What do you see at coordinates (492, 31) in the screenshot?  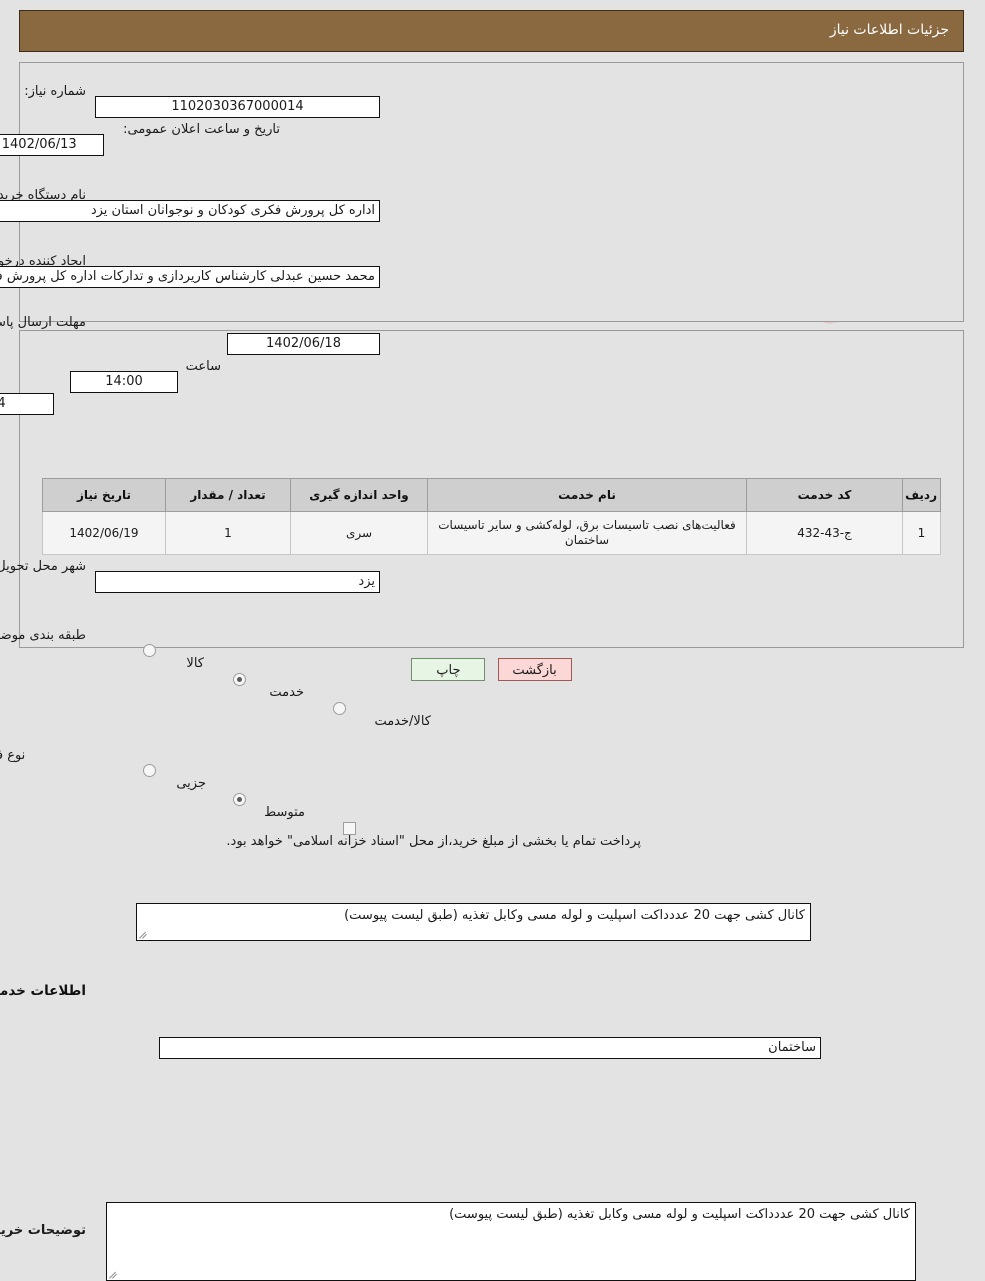 I see `page-header: جزئیات اطلاعات نیاز` at bounding box center [492, 31].